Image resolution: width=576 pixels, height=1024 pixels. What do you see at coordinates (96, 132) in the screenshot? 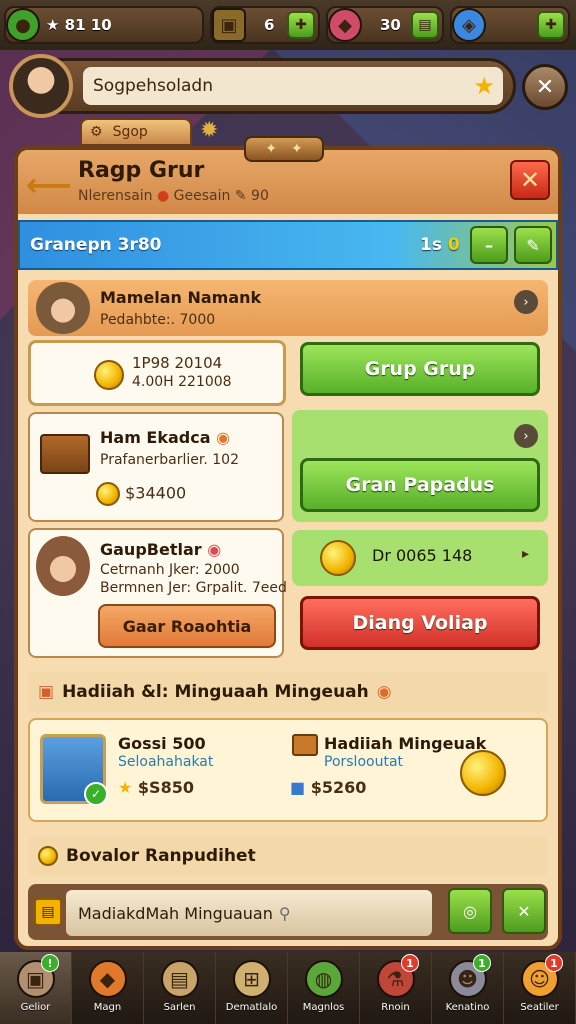
I see `shop-icon: ⚙` at bounding box center [96, 132].